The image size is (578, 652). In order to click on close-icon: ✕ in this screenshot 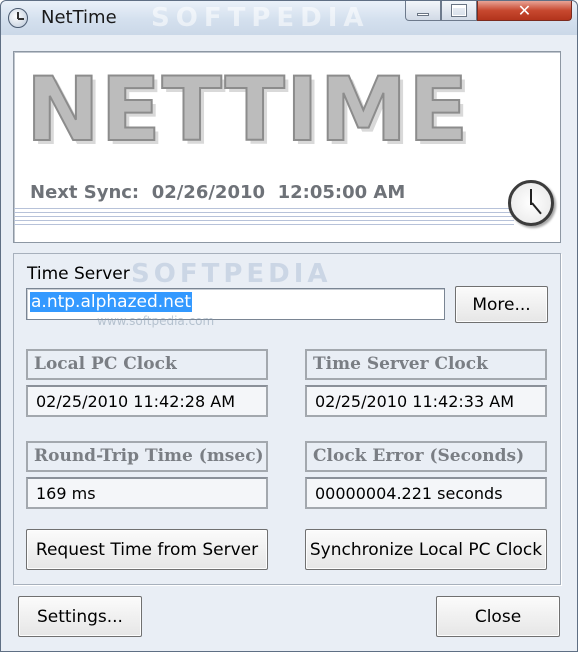, I will do `click(524, 10)`.